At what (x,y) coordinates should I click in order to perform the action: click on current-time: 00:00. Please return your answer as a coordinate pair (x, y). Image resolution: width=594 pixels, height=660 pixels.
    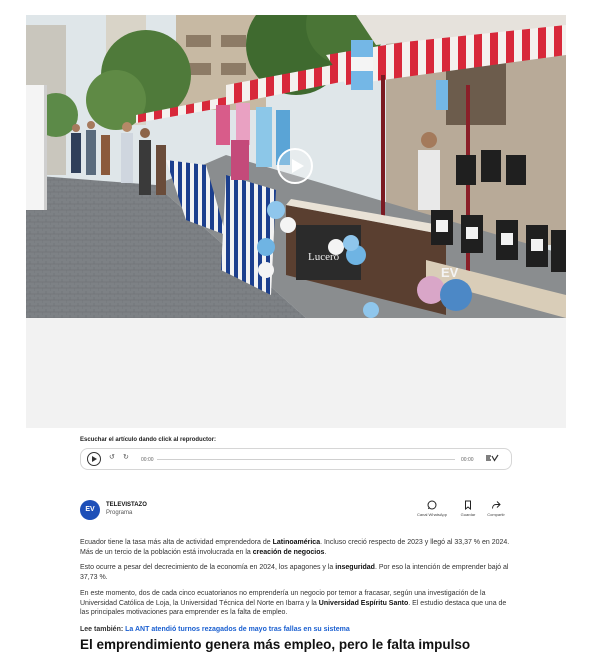
    Looking at the image, I should click on (147, 460).